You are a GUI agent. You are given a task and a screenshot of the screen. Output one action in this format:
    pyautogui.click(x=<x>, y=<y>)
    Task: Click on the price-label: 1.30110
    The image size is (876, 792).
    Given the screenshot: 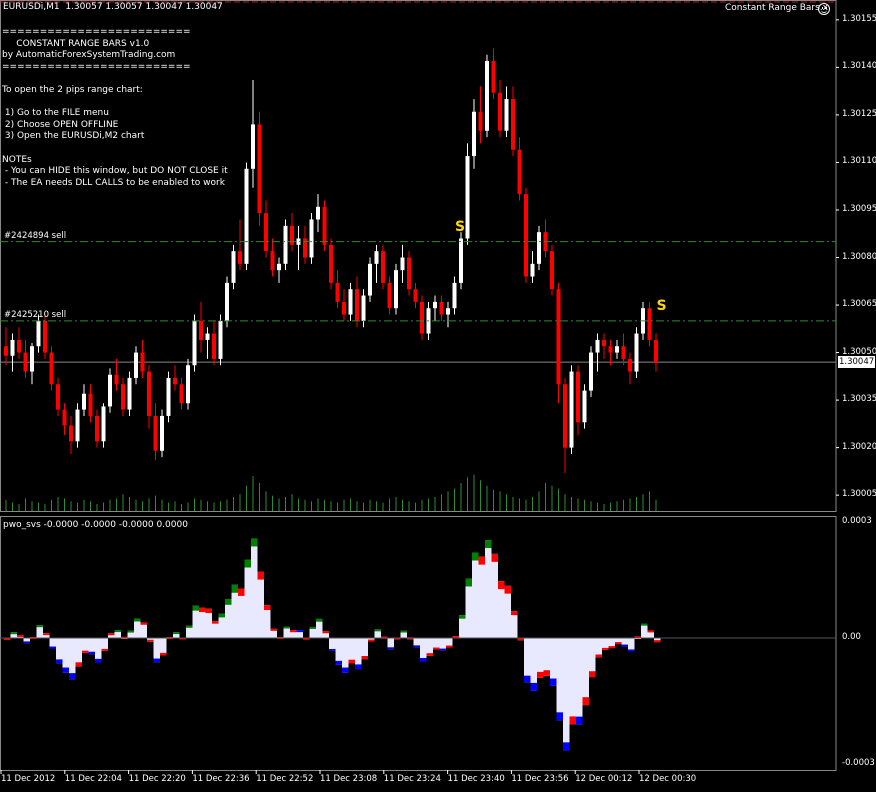 What is the action you would take?
    pyautogui.click(x=859, y=161)
    